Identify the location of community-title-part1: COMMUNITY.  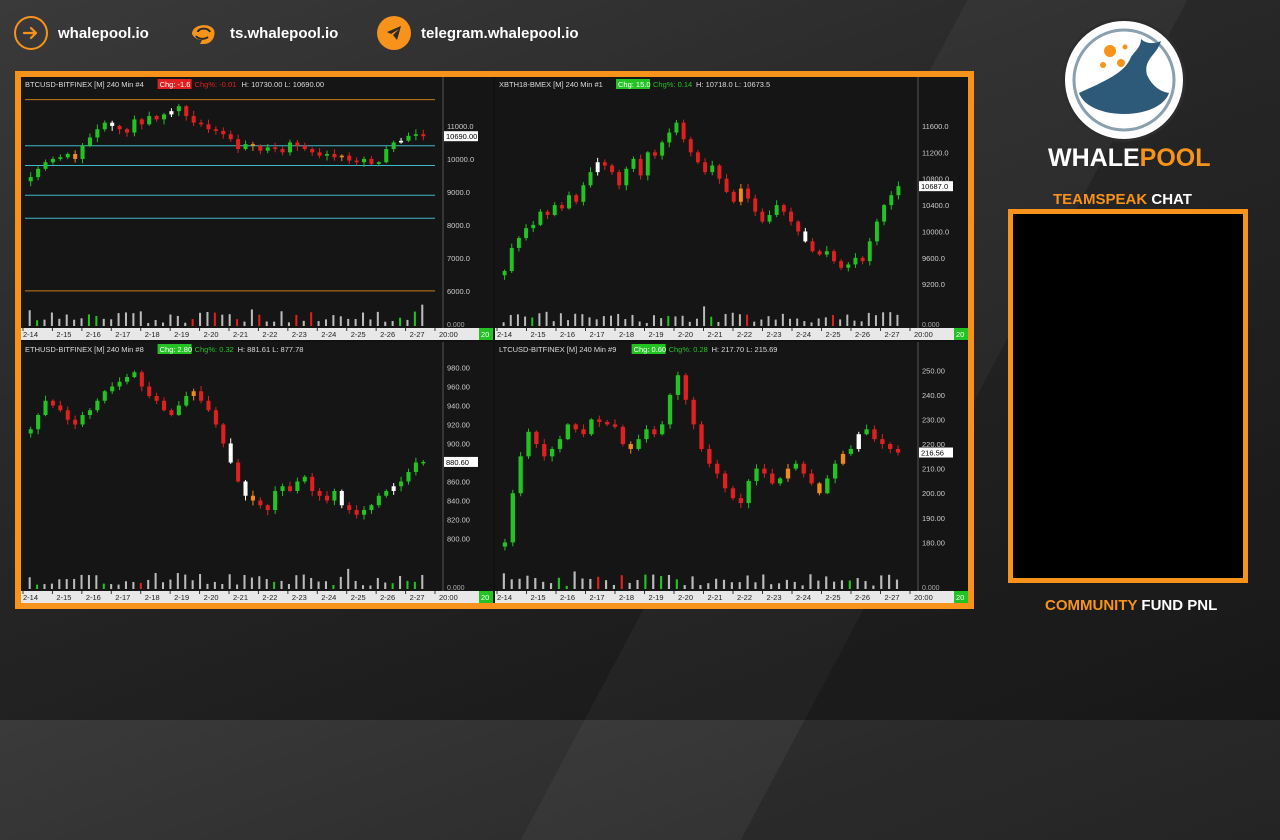
(1091, 605).